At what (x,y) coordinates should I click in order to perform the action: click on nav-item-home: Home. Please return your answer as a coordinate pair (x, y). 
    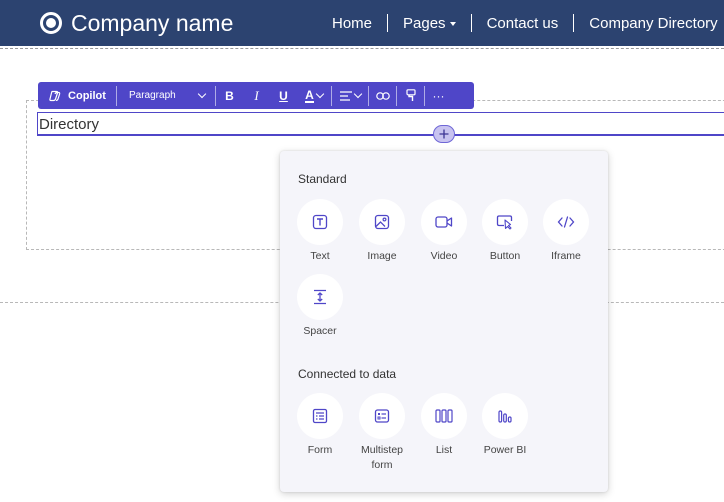
    Looking at the image, I should click on (351, 23).